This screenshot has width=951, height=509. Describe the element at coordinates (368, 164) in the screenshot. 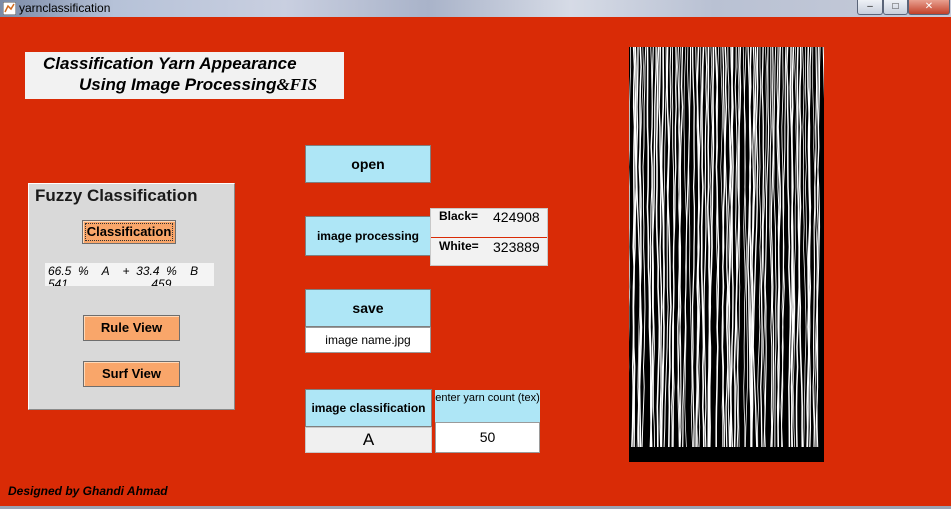

I see `open-button: open` at that location.